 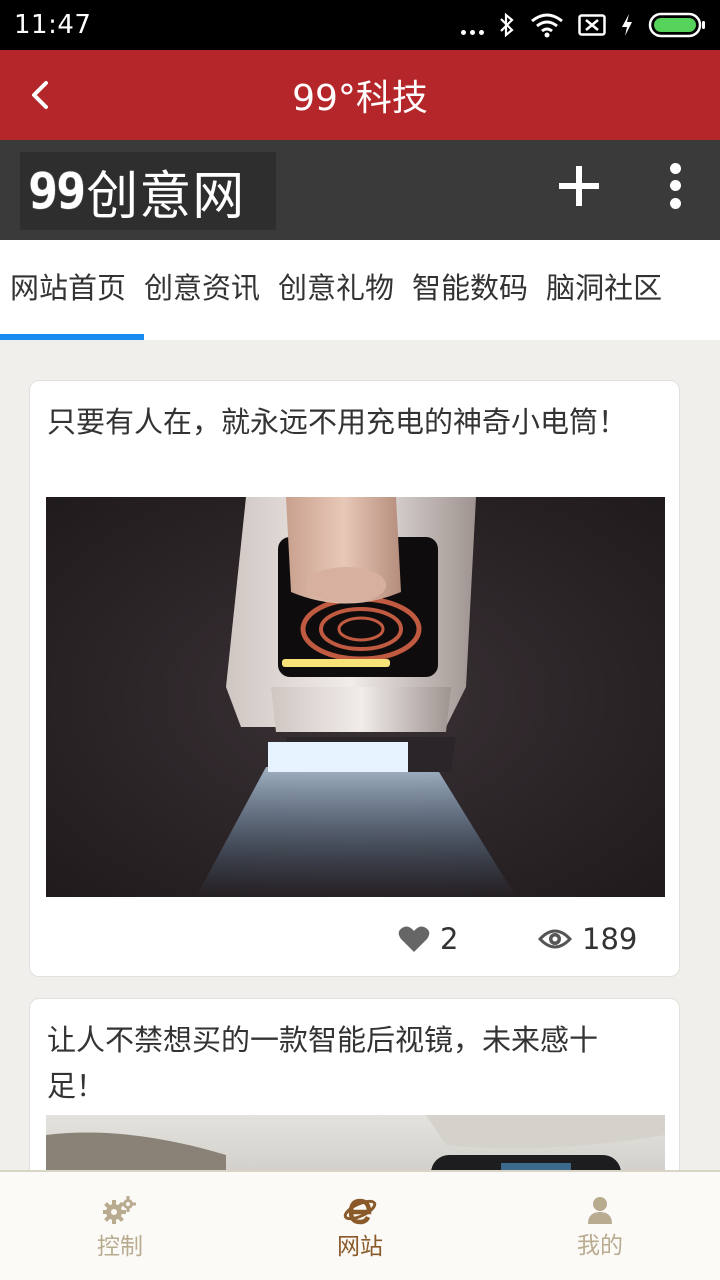 What do you see at coordinates (414, 939) in the screenshot?
I see `heart-icon` at bounding box center [414, 939].